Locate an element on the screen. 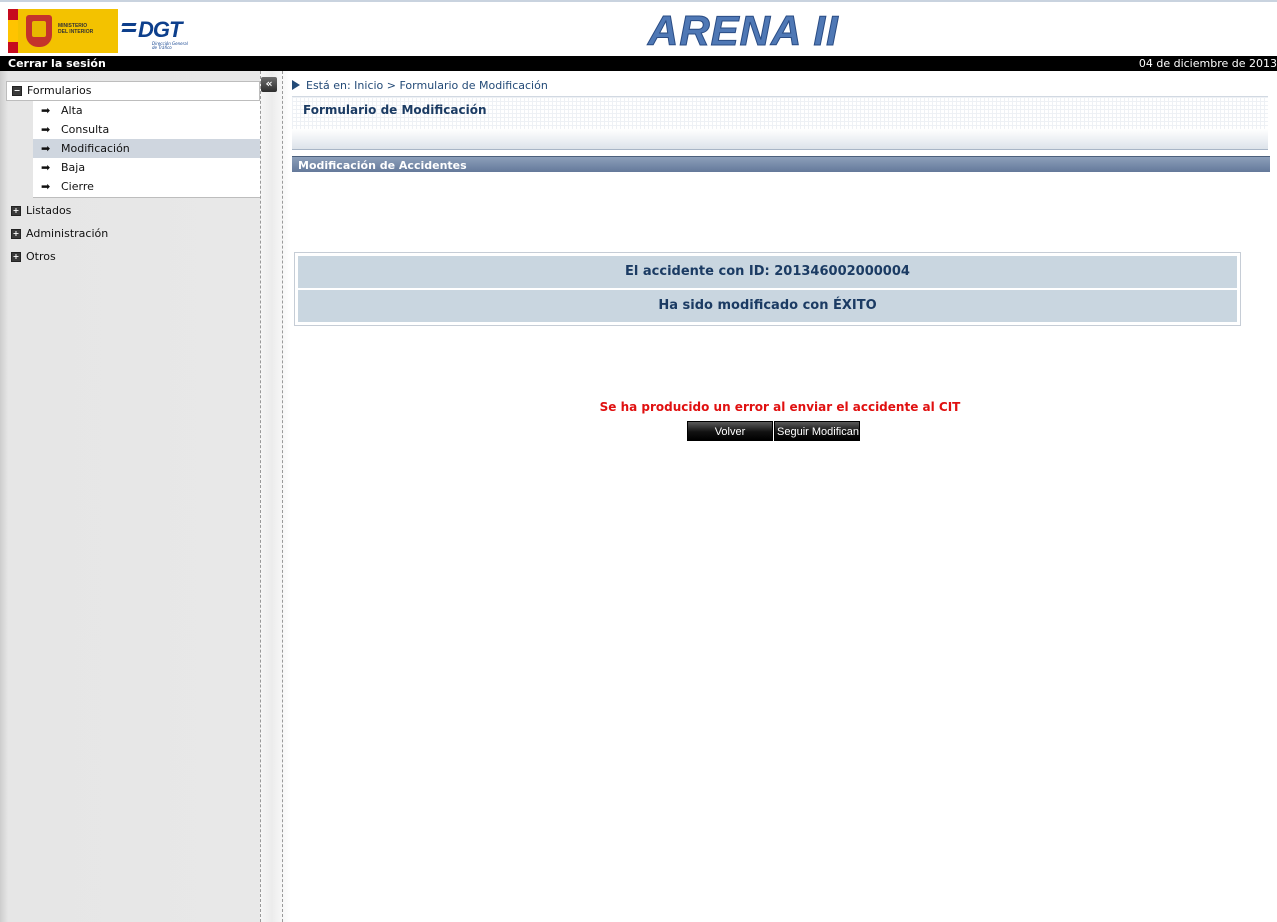 This screenshot has height=922, width=1277. sidebar-item-consulta: ➡ Consulta is located at coordinates (146, 129).